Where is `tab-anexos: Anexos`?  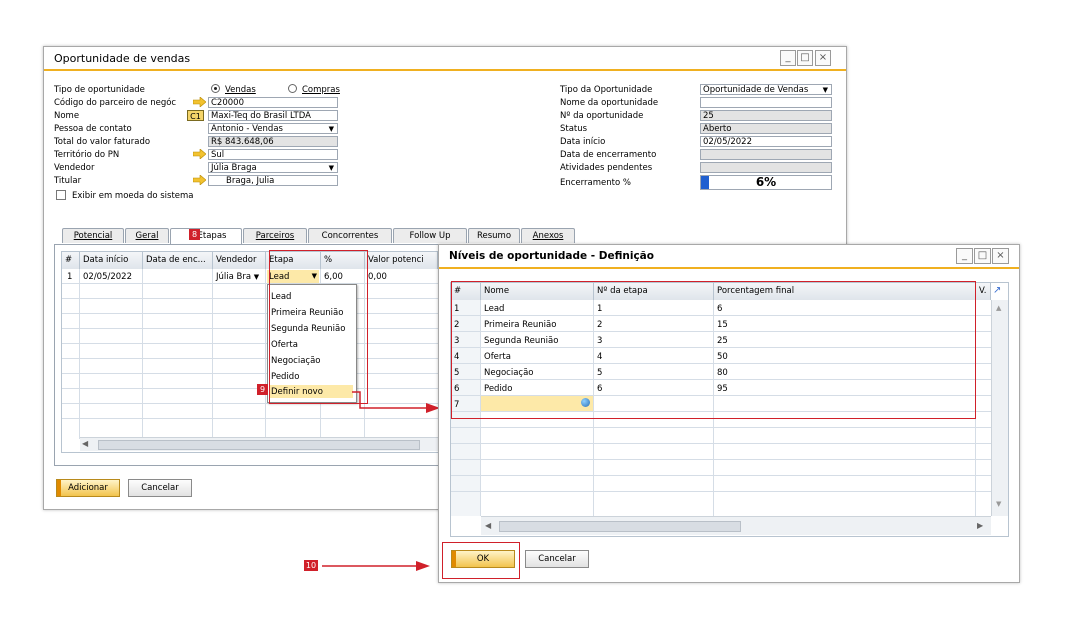 tab-anexos: Anexos is located at coordinates (548, 235).